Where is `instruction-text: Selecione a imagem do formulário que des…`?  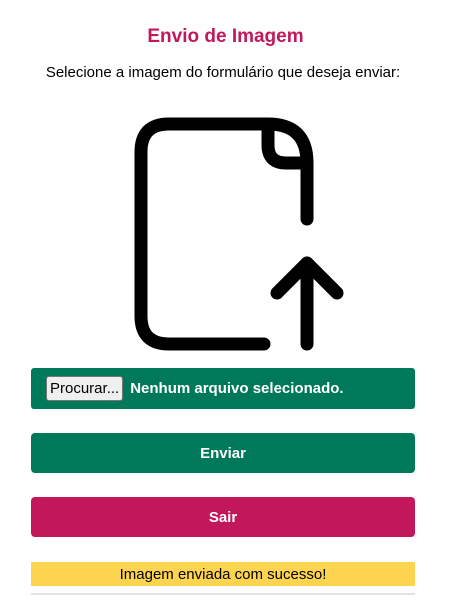 instruction-text: Selecione a imagem do formulário que des… is located at coordinates (223, 72).